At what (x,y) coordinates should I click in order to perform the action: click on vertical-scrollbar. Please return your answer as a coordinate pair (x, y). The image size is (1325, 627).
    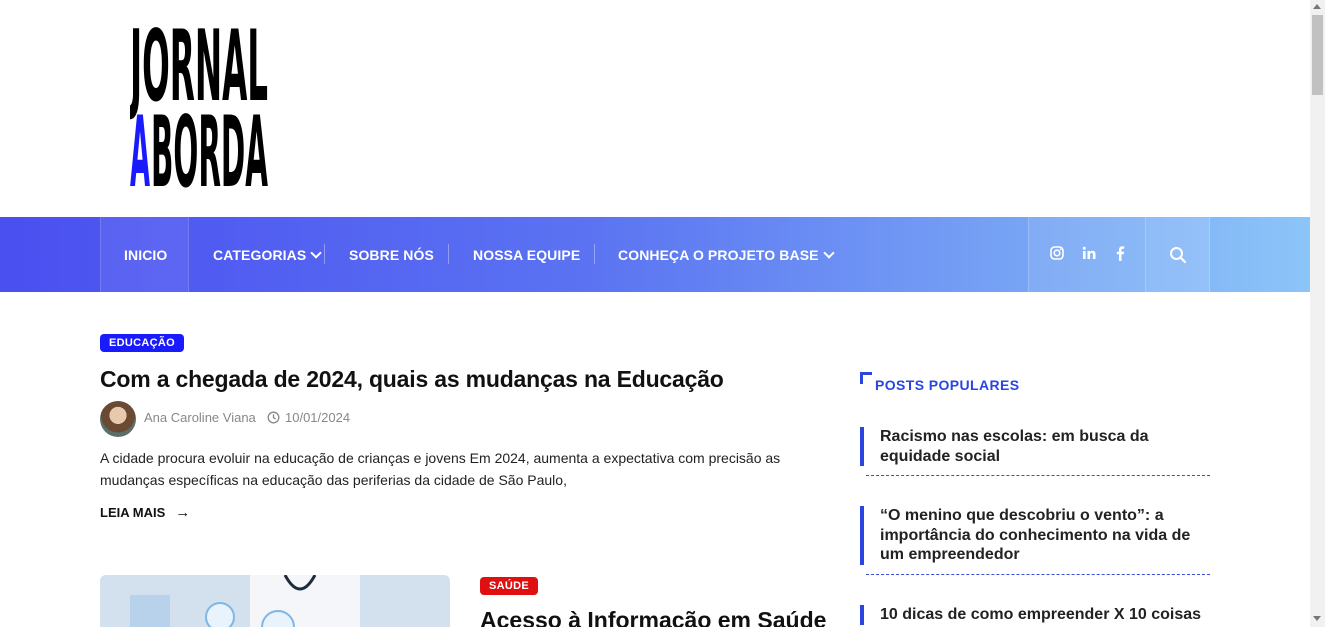
    Looking at the image, I should click on (1317, 313).